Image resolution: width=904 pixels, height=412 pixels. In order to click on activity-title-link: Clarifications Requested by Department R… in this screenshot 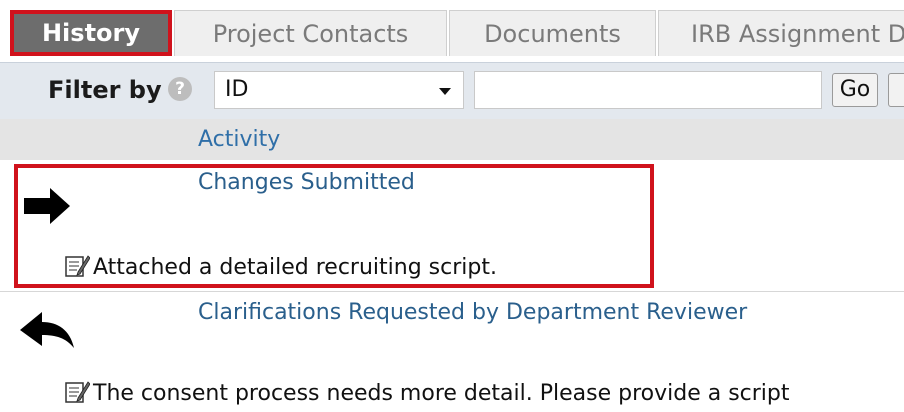, I will do `click(472, 312)`.